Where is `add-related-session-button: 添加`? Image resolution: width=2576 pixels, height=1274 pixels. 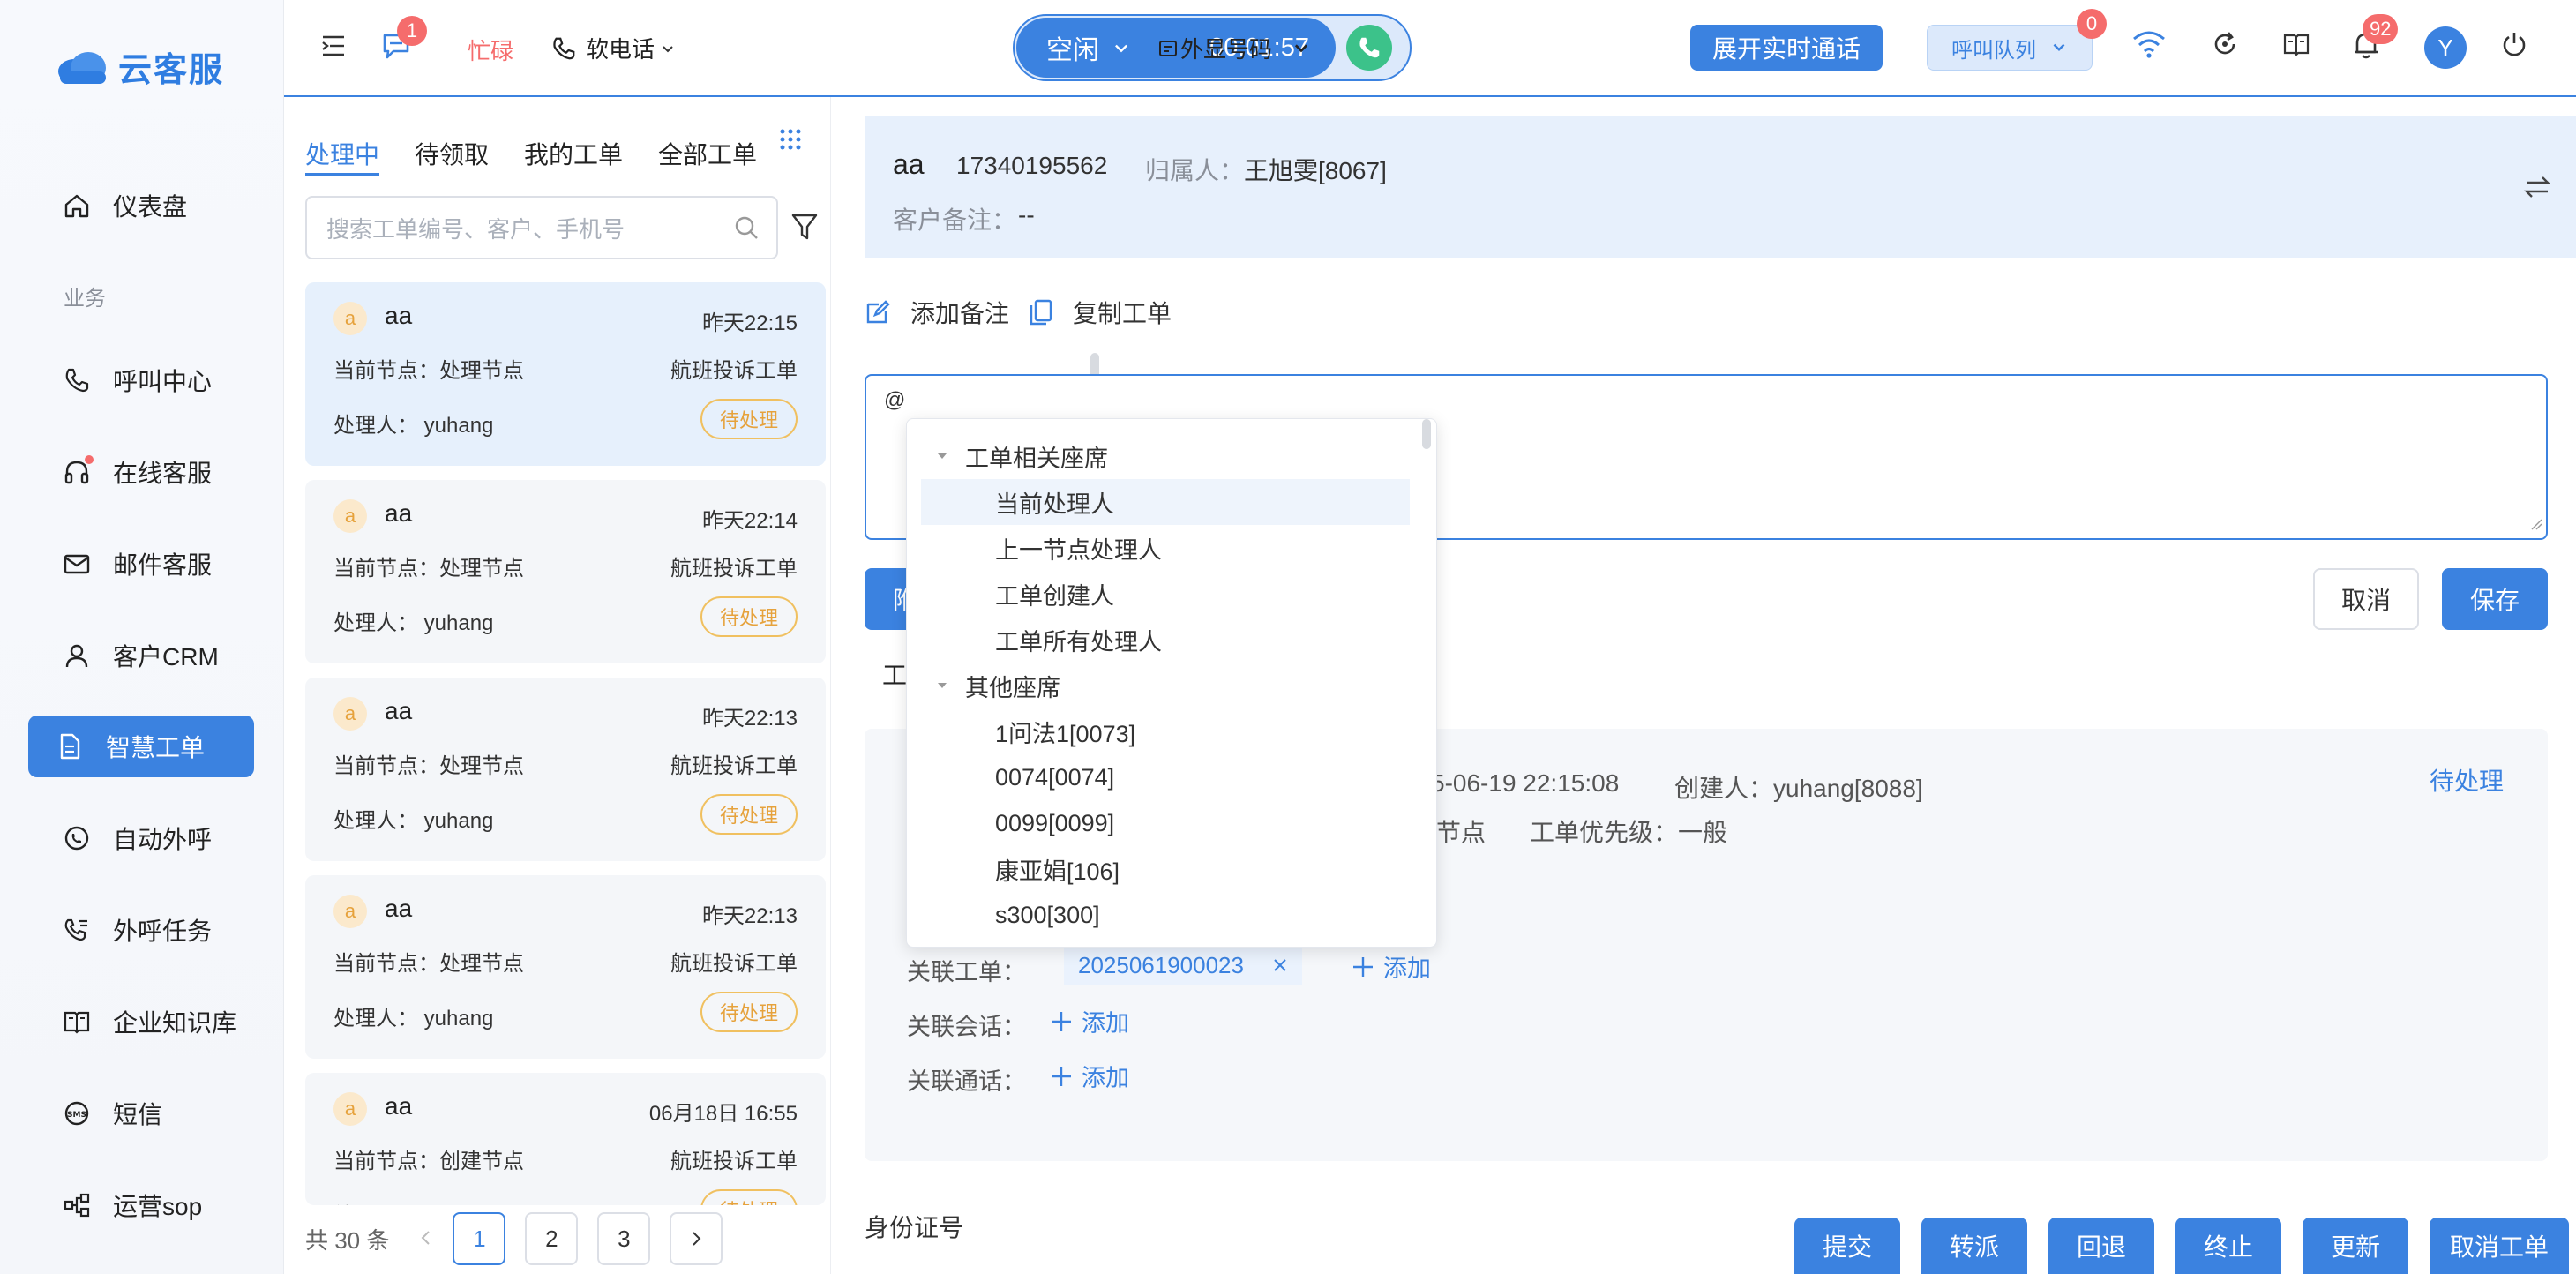 add-related-session-button: 添加 is located at coordinates (1089, 1021).